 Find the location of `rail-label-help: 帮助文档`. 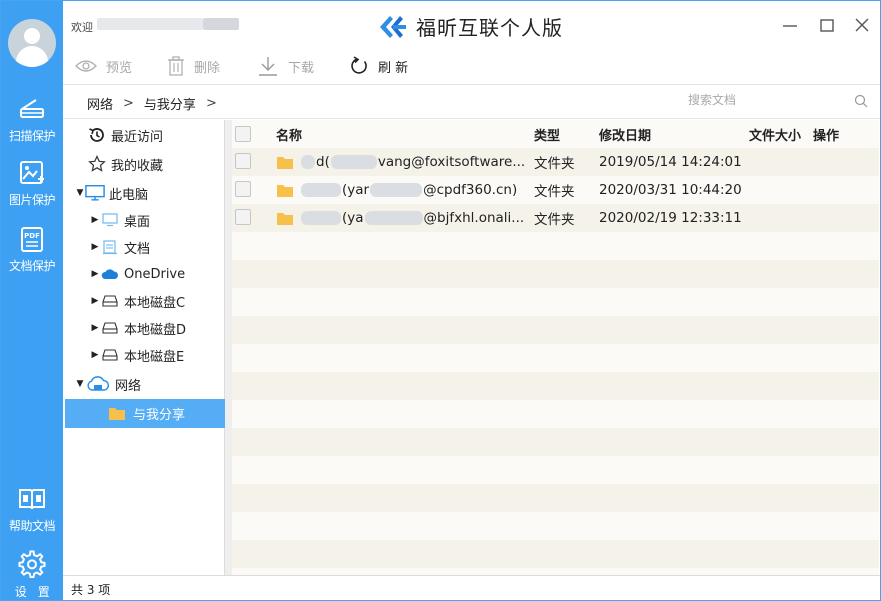

rail-label-help: 帮助文档 is located at coordinates (32, 526).